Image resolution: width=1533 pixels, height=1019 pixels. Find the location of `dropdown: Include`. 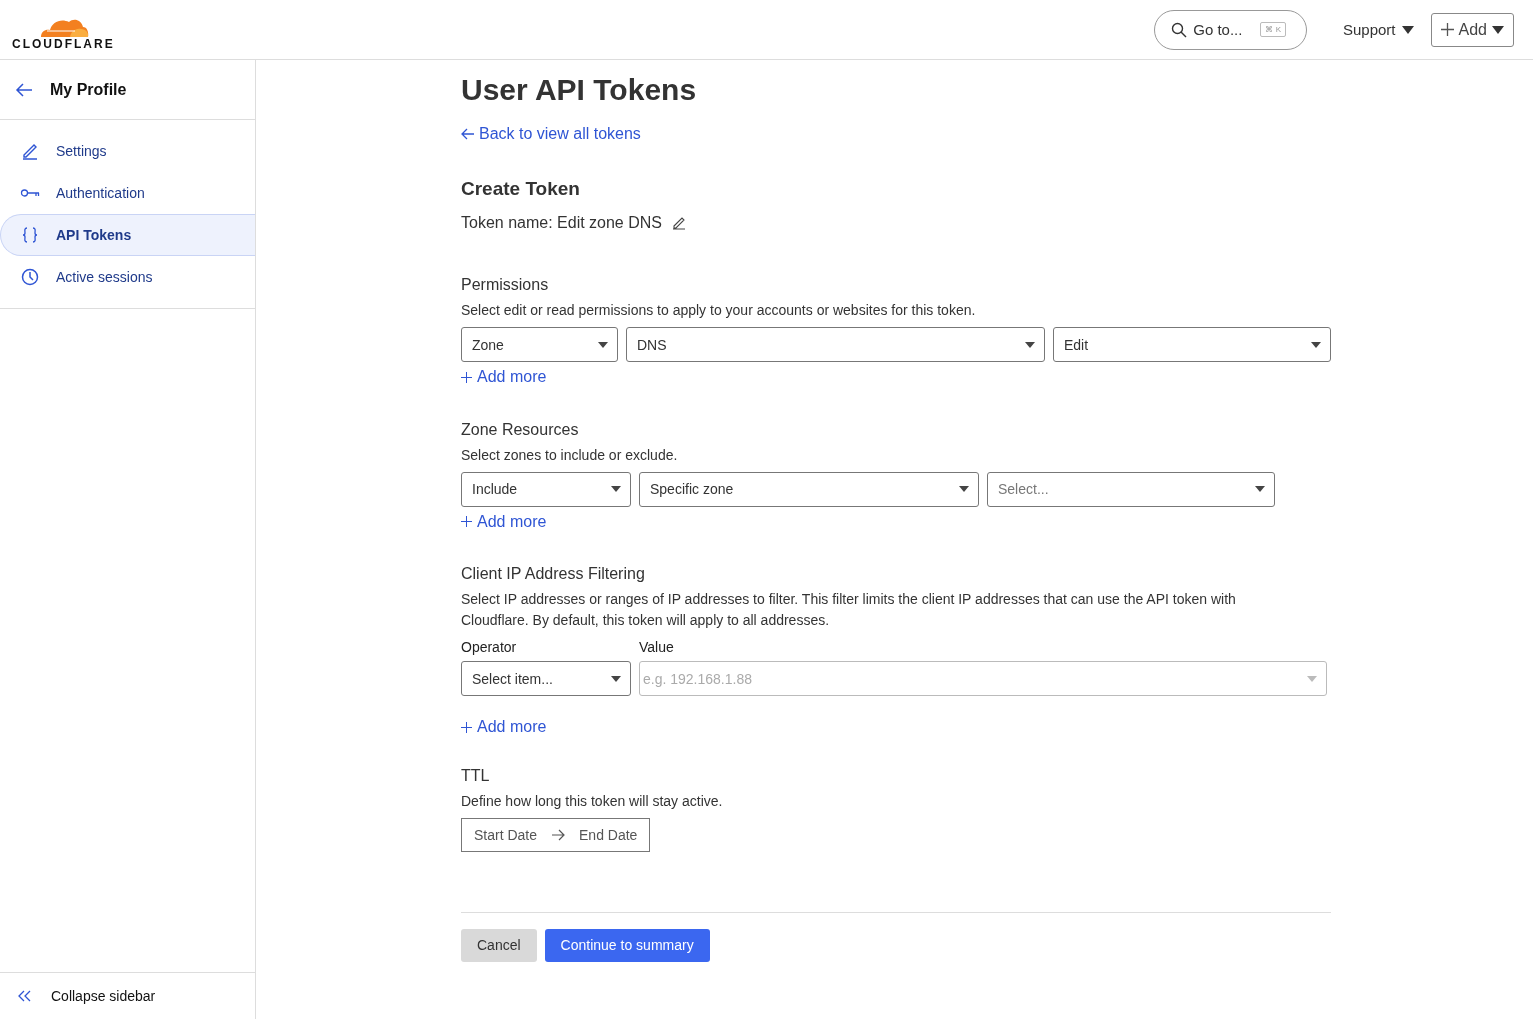

dropdown: Include is located at coordinates (546, 489).